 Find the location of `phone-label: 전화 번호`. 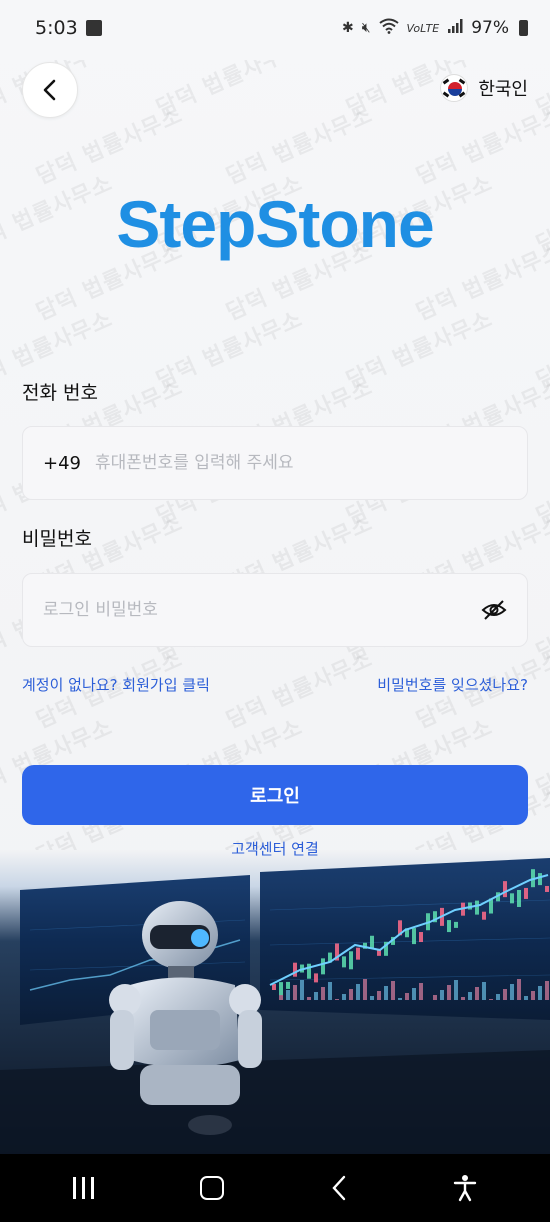

phone-label: 전화 번호 is located at coordinates (60, 393).